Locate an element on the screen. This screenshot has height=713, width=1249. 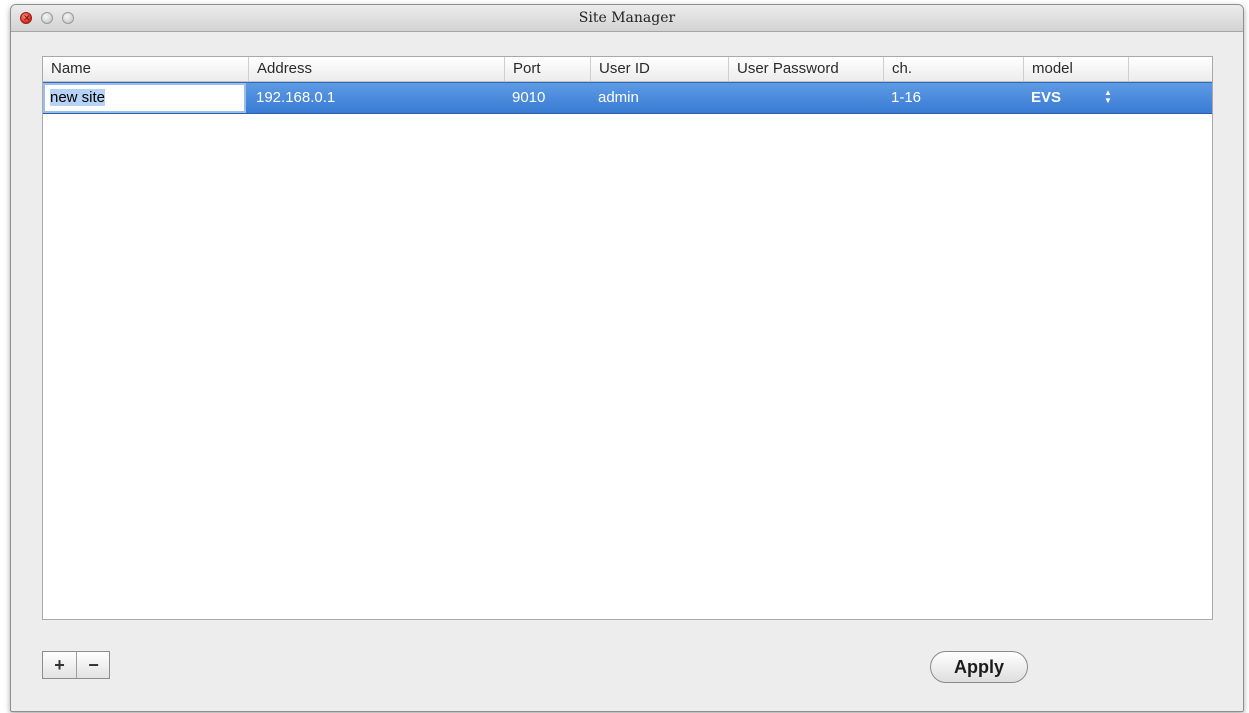
add-remove-segment: + − is located at coordinates (76, 665).